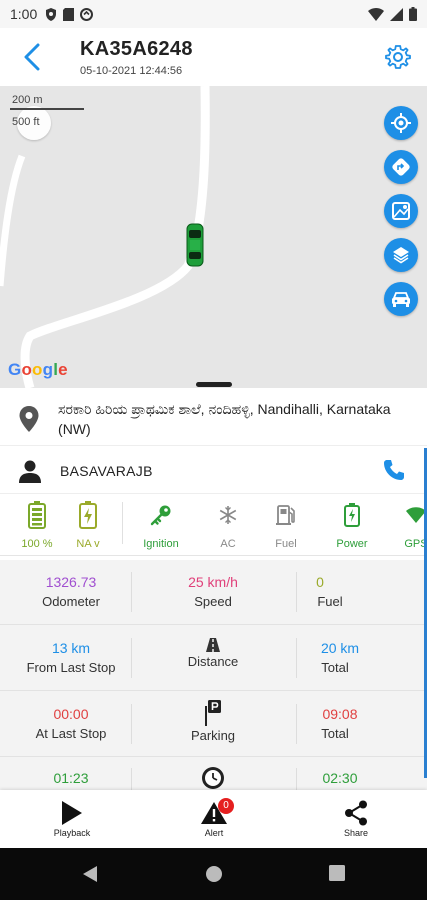 Image resolution: width=427 pixels, height=900 pixels. I want to click on triangle-back-icon, so click(90, 874).